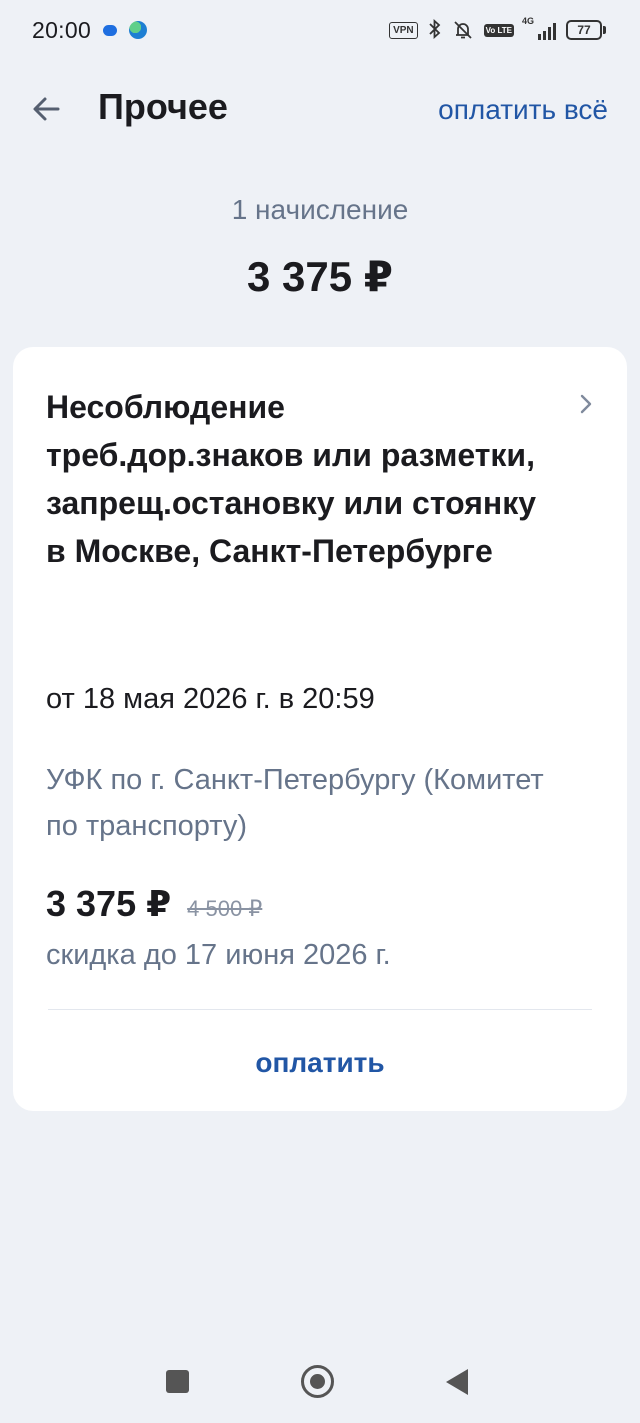  Describe the element at coordinates (320, 276) in the screenshot. I see `charges-total: 3 375 ₽` at that location.